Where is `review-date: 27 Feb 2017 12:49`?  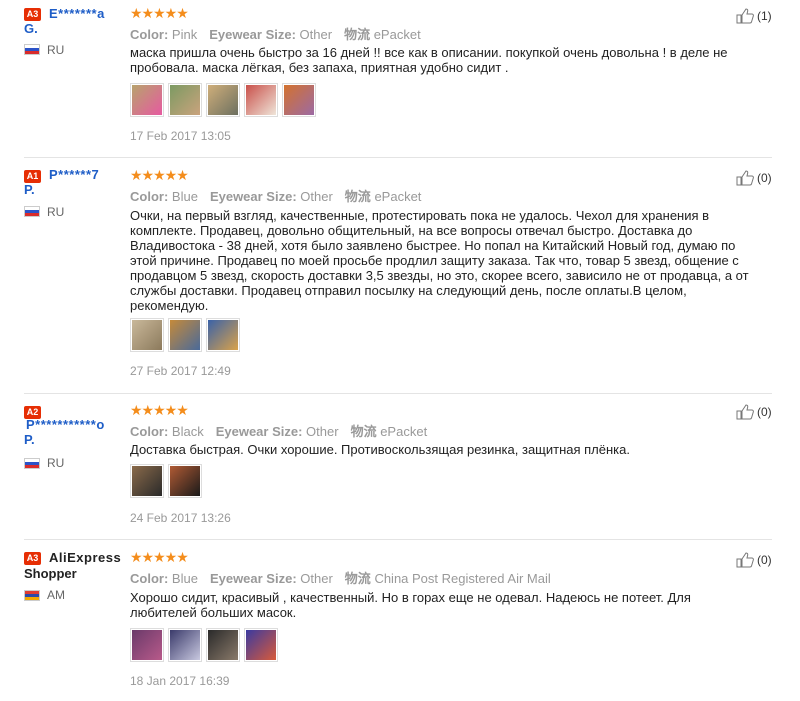
review-date: 27 Feb 2017 12:49 is located at coordinates (180, 371).